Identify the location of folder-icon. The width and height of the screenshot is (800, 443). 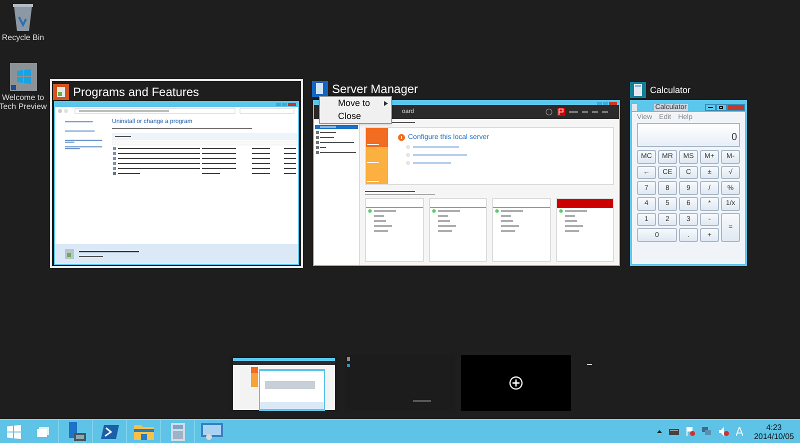
(144, 432).